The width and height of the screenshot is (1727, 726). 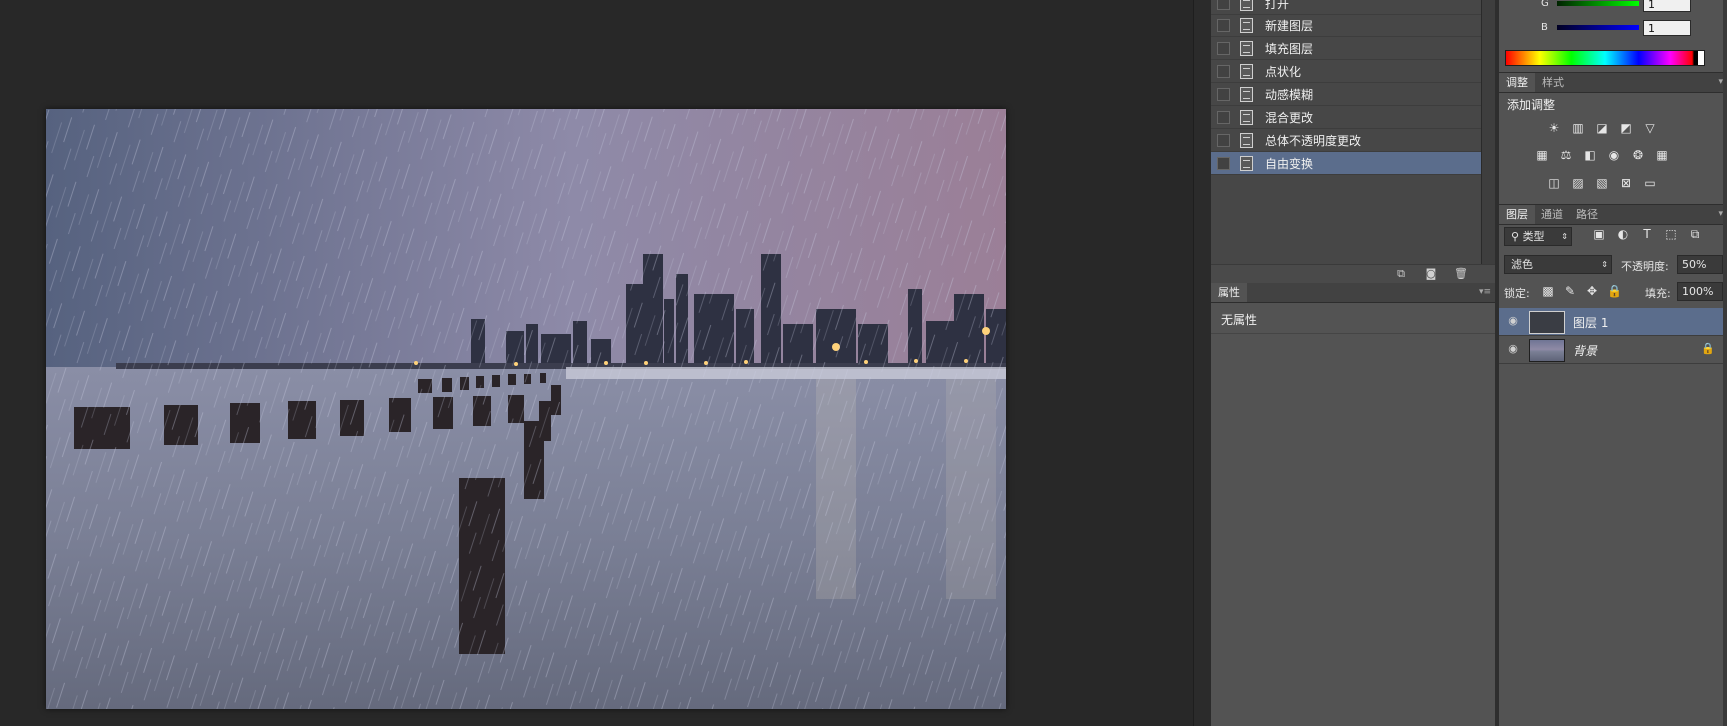 What do you see at coordinates (1695, 234) in the screenshot?
I see `smart-object-filter-icon: ⧉` at bounding box center [1695, 234].